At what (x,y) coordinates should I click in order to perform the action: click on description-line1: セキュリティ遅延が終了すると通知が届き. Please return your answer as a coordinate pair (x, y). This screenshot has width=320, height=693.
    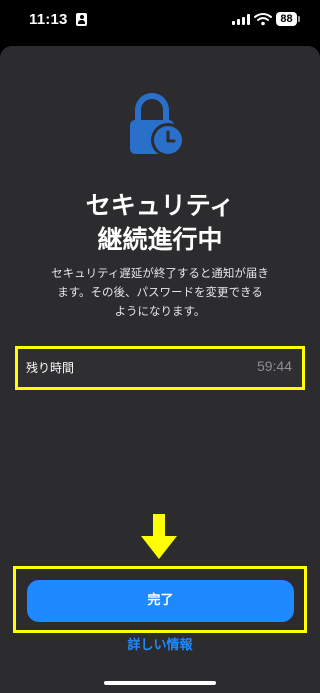
    Looking at the image, I should click on (160, 273).